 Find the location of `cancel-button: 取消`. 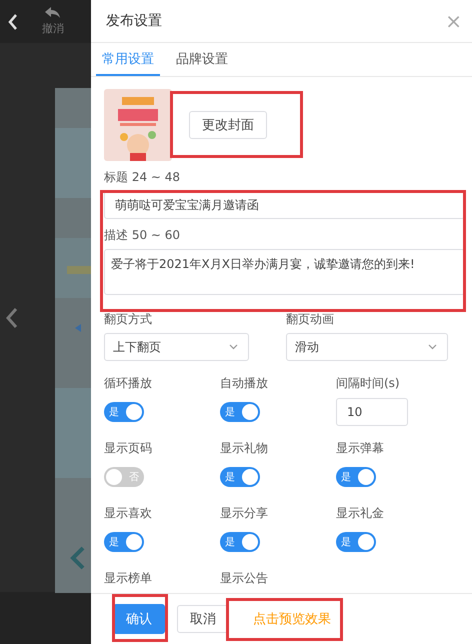

cancel-button: 取消 is located at coordinates (203, 619).